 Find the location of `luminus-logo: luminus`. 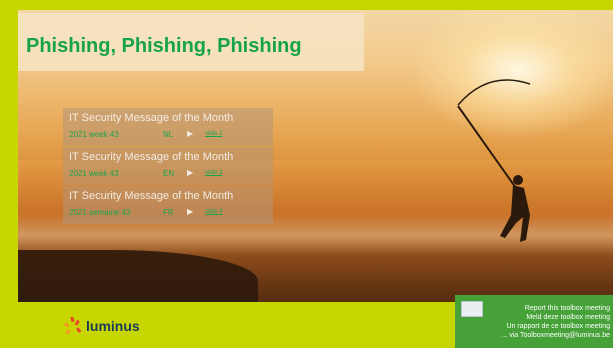

luminus-logo: luminus is located at coordinates (102, 326).